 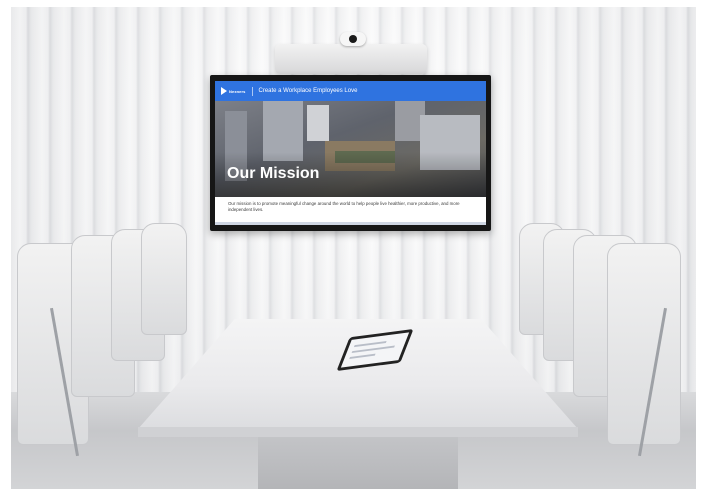 I want to click on chevron-logo-icon, so click(x=224, y=91).